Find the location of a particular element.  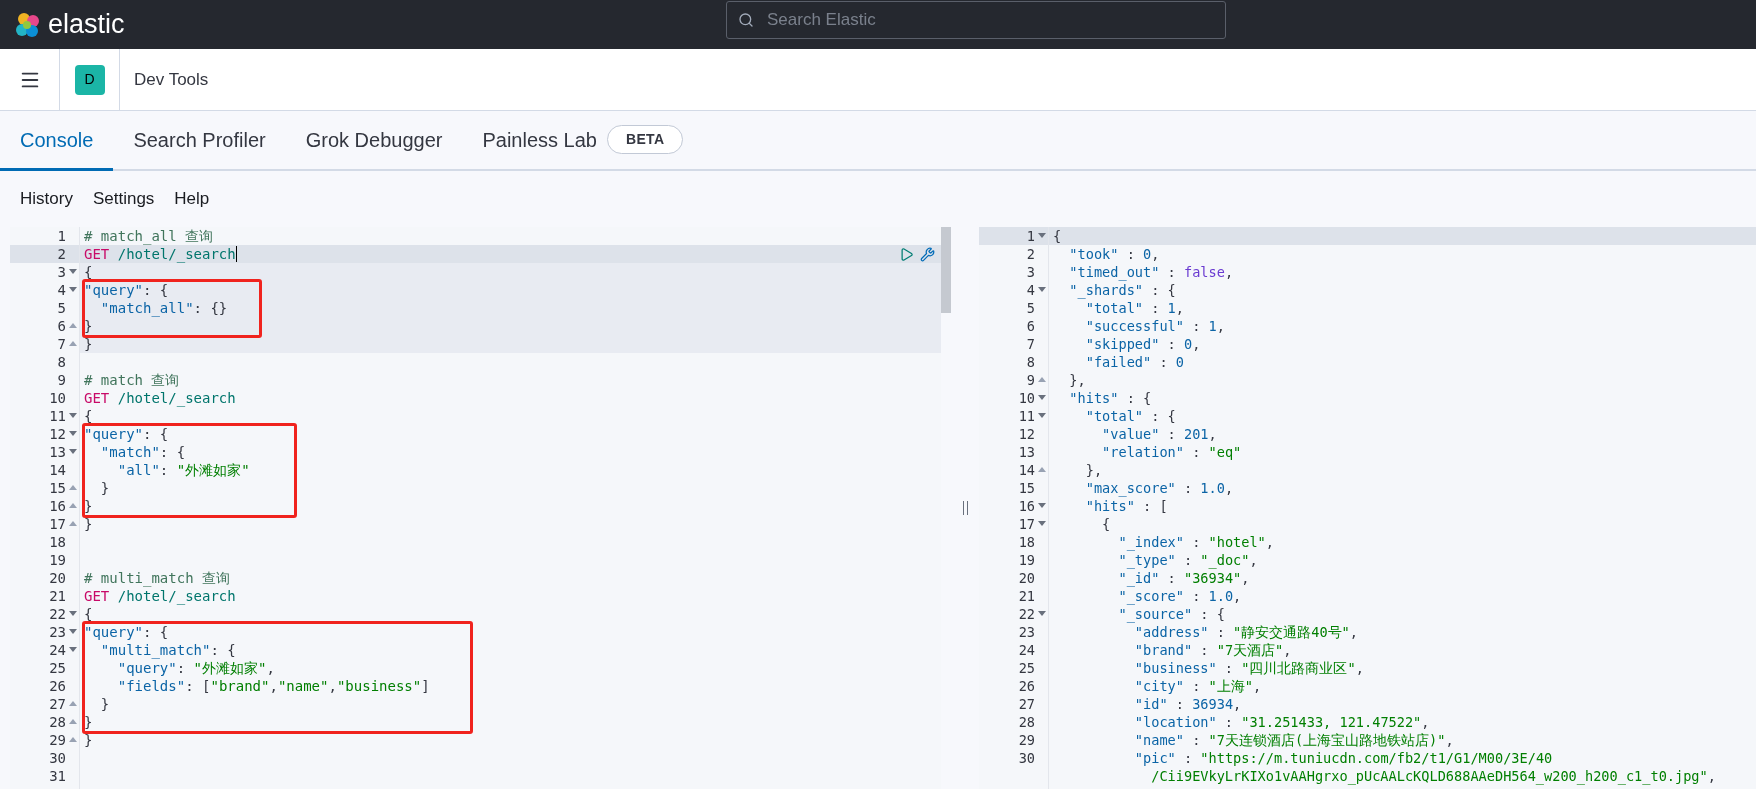

line-number: 1 is located at coordinates (1030, 236).